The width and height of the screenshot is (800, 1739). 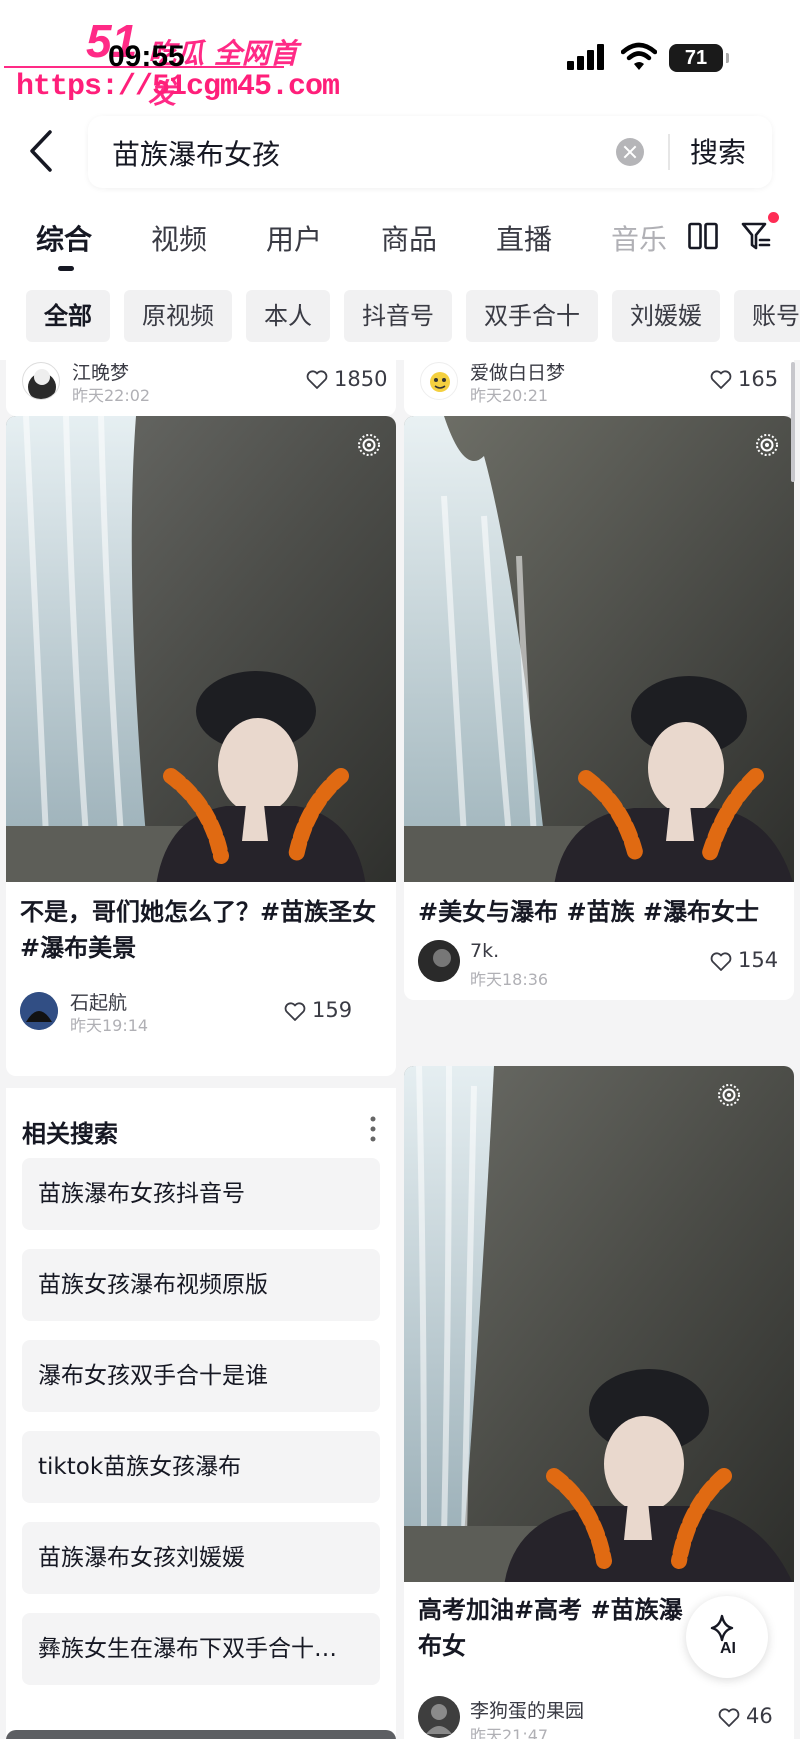 What do you see at coordinates (630, 152) in the screenshot?
I see `clear-icon` at bounding box center [630, 152].